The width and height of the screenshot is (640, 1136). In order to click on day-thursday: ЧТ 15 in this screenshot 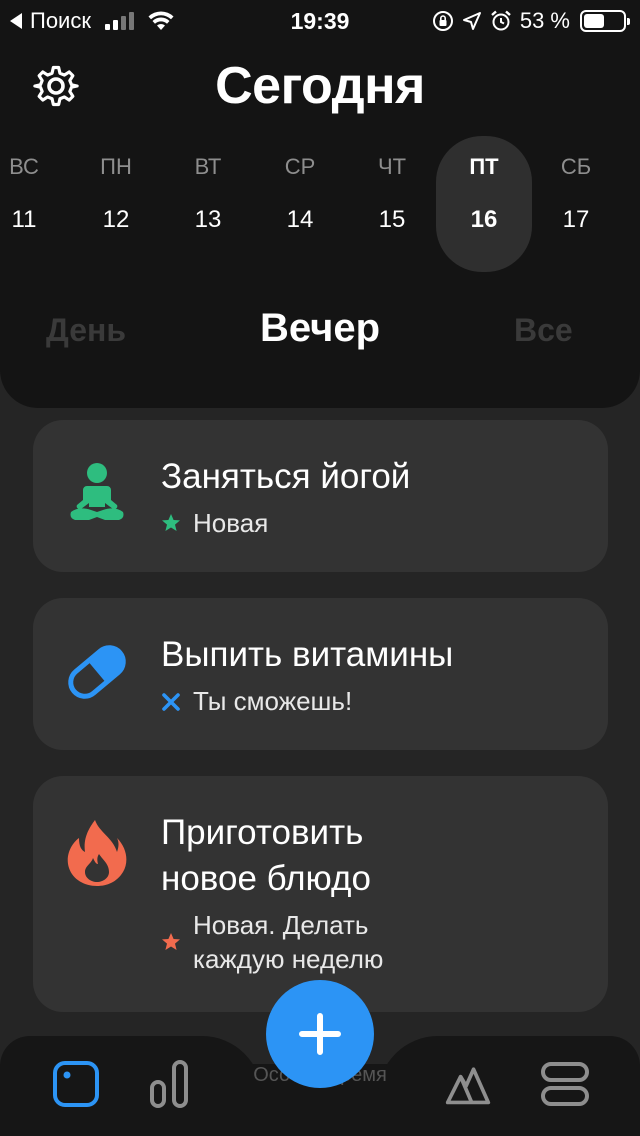, I will do `click(392, 204)`.